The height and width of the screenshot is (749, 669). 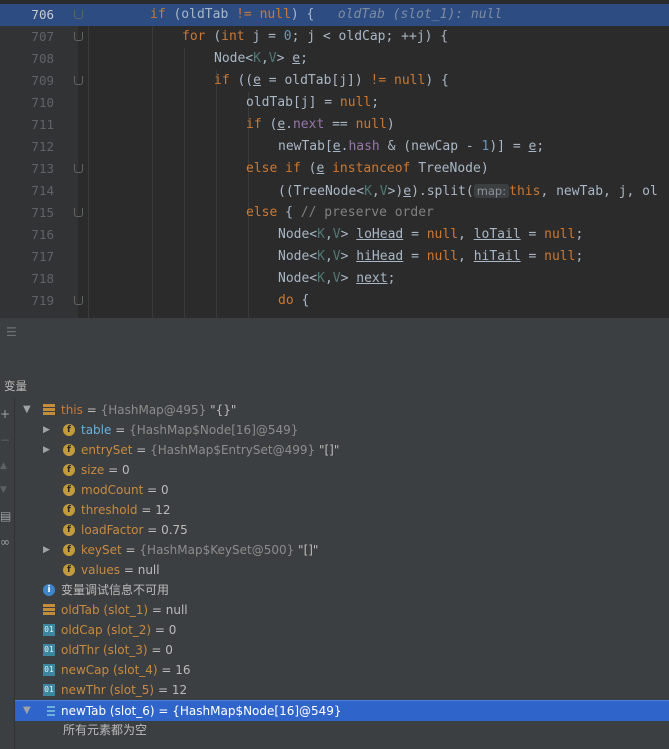 What do you see at coordinates (334, 301) in the screenshot?
I see `code-line: 719 do {` at bounding box center [334, 301].